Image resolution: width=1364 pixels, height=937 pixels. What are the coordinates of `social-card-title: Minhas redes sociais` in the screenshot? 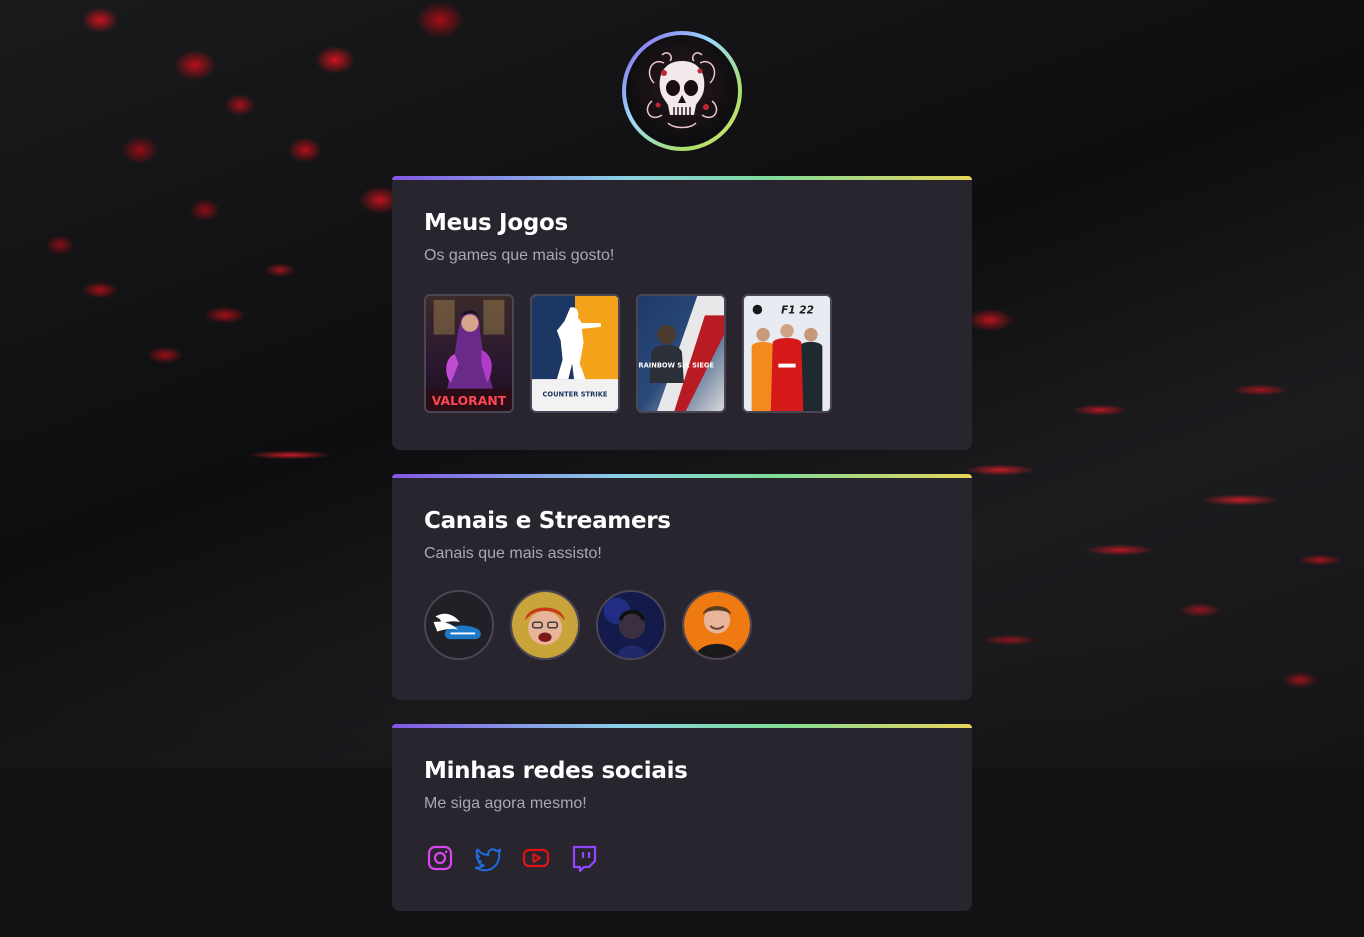 It's located at (556, 771).